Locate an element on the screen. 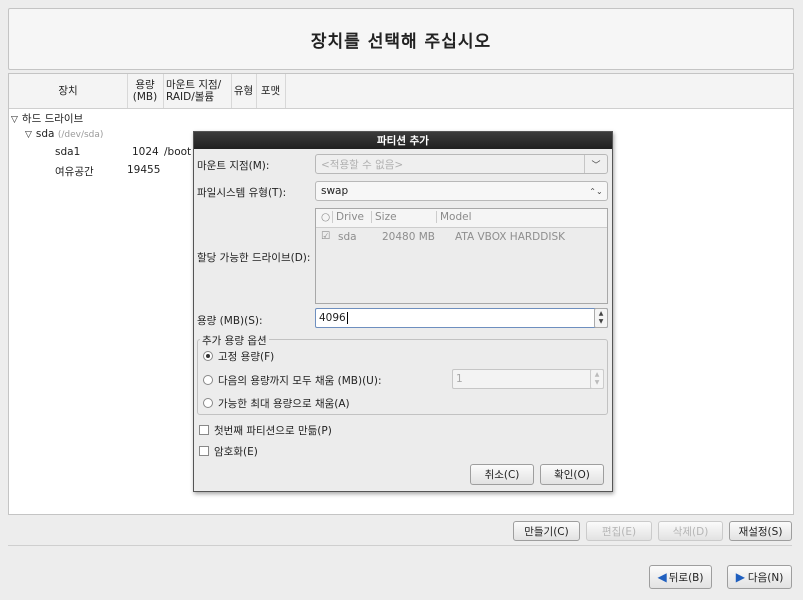 This screenshot has width=803, height=600. column-type: 유형 is located at coordinates (244, 91).